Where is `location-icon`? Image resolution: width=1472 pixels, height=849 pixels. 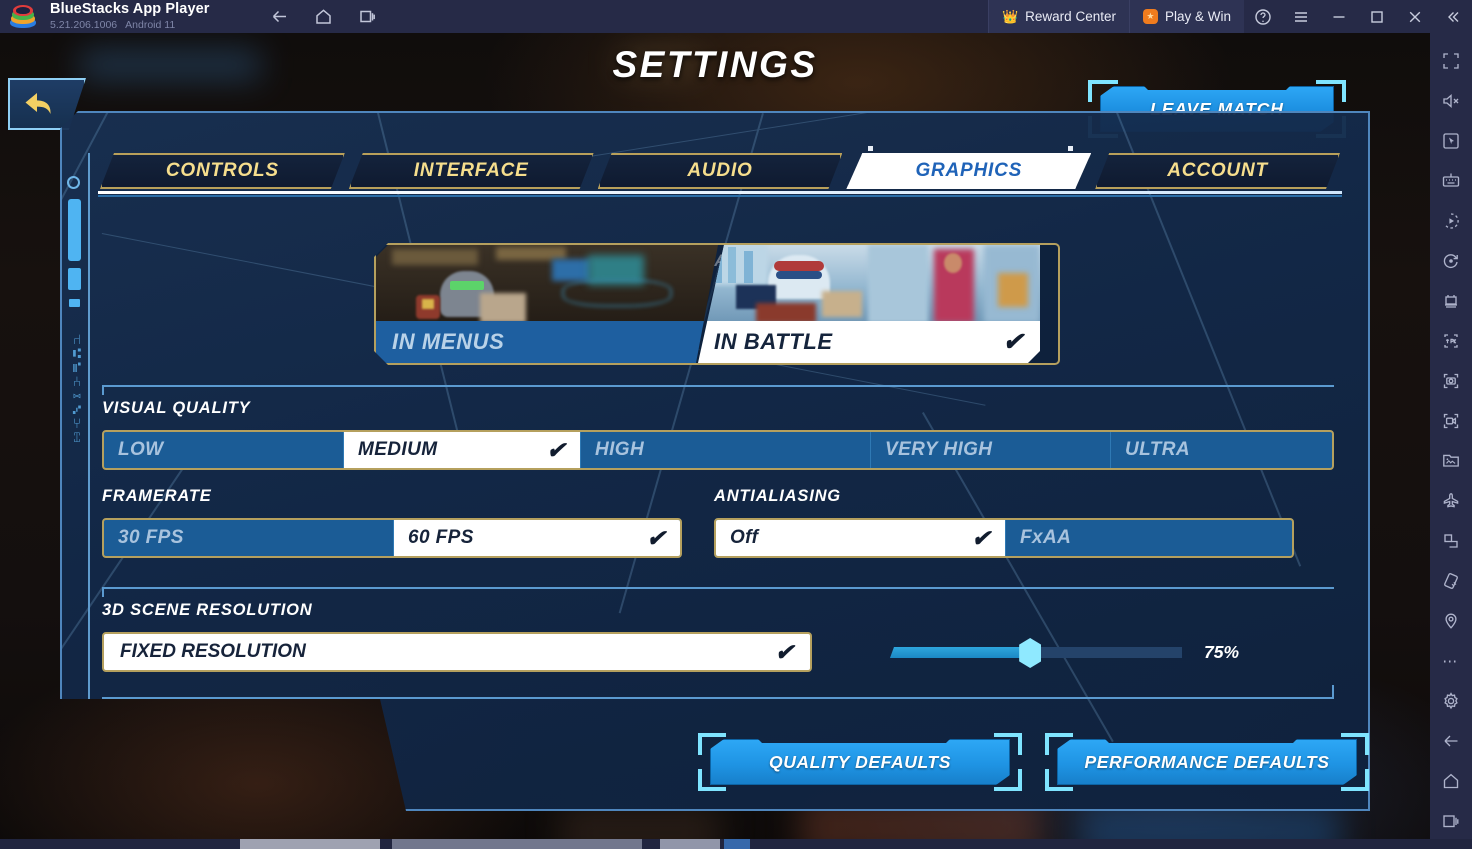
location-icon is located at coordinates (1451, 621).